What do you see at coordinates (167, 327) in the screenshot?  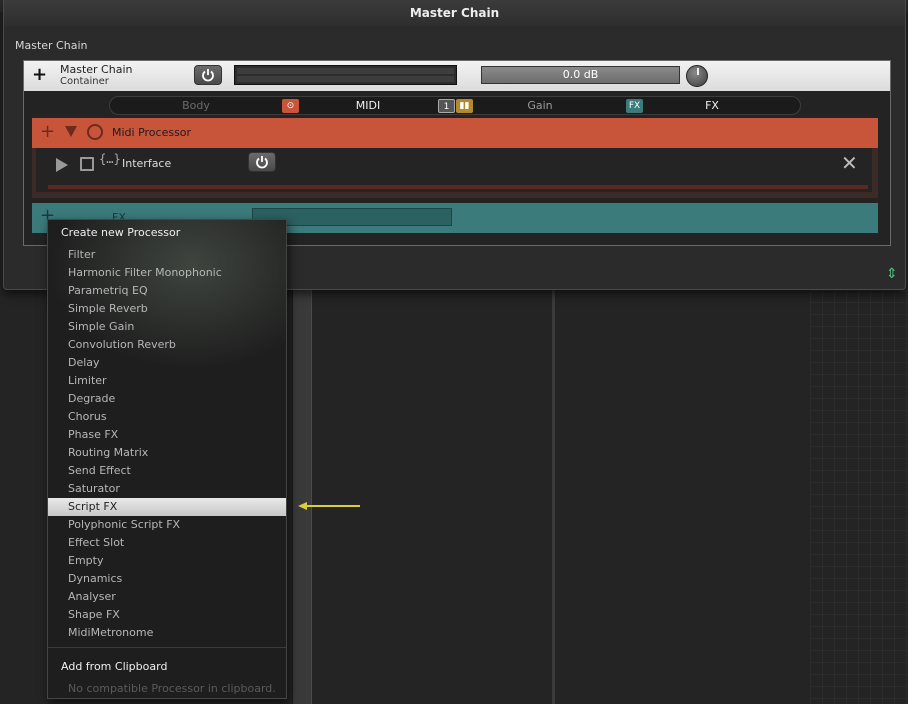 I see `menu-item-simple-gain: Simple Gain` at bounding box center [167, 327].